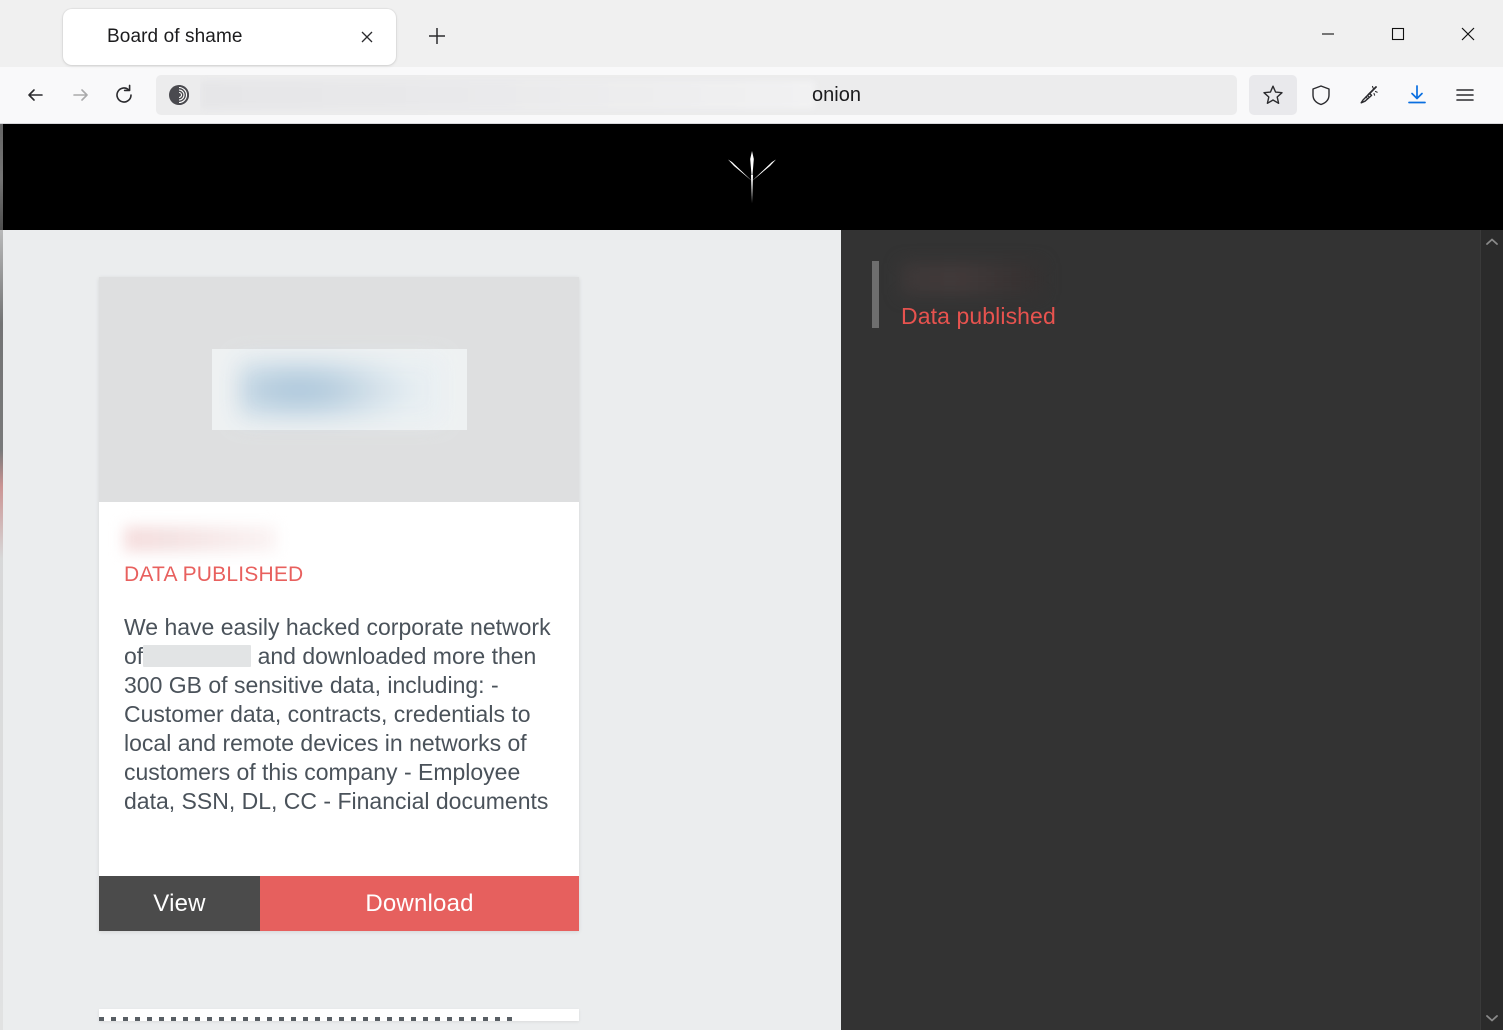 Image resolution: width=1503 pixels, height=1030 pixels. I want to click on downloads-icon, so click(1417, 95).